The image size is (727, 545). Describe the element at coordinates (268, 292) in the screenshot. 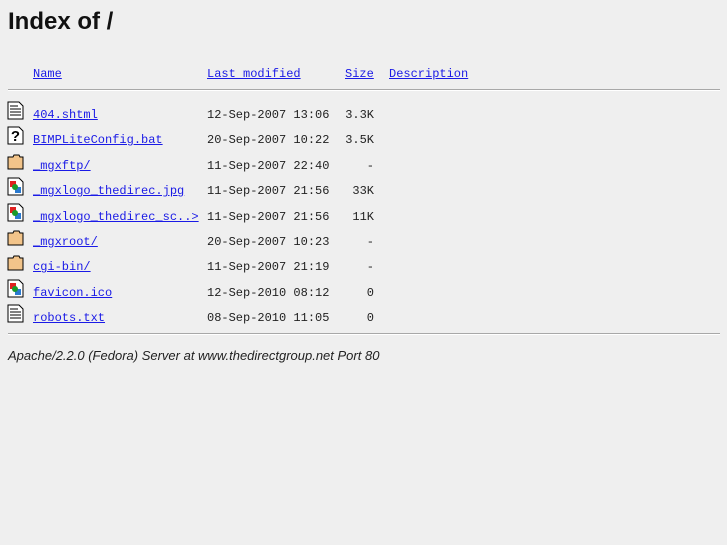

I see `last-modified: 12-Sep-2010 08:12` at that location.